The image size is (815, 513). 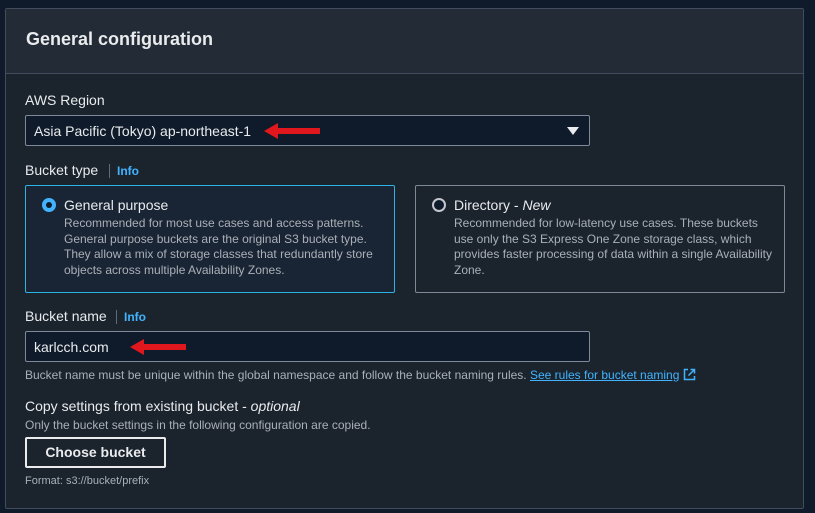 What do you see at coordinates (604, 375) in the screenshot?
I see `bucket-naming-rules-link: See rules for bucket naming` at bounding box center [604, 375].